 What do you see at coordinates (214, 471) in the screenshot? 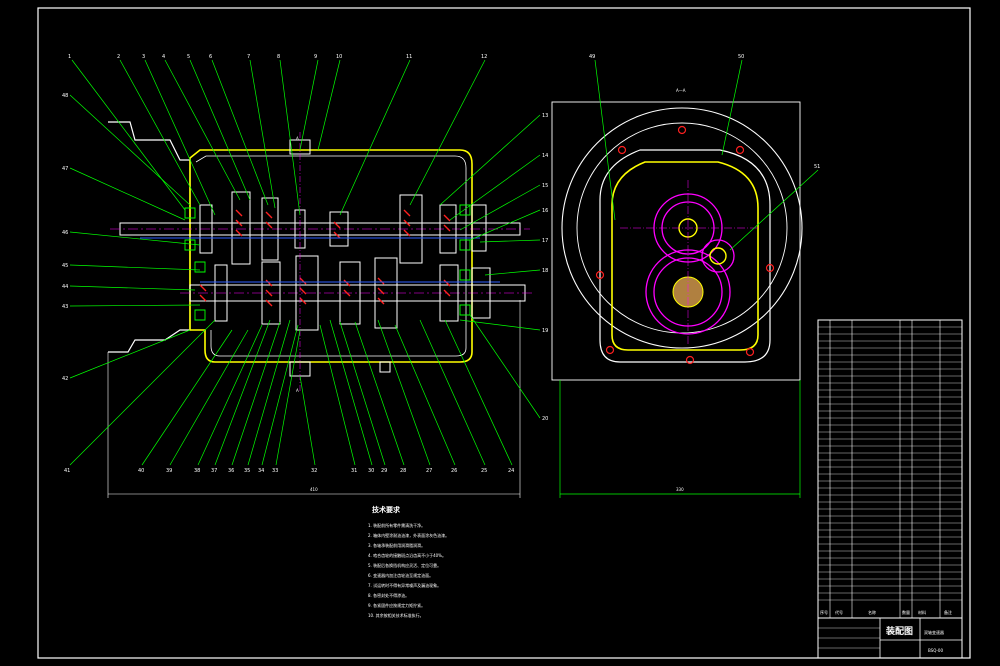
I see `balloon-37: 37` at bounding box center [214, 471].